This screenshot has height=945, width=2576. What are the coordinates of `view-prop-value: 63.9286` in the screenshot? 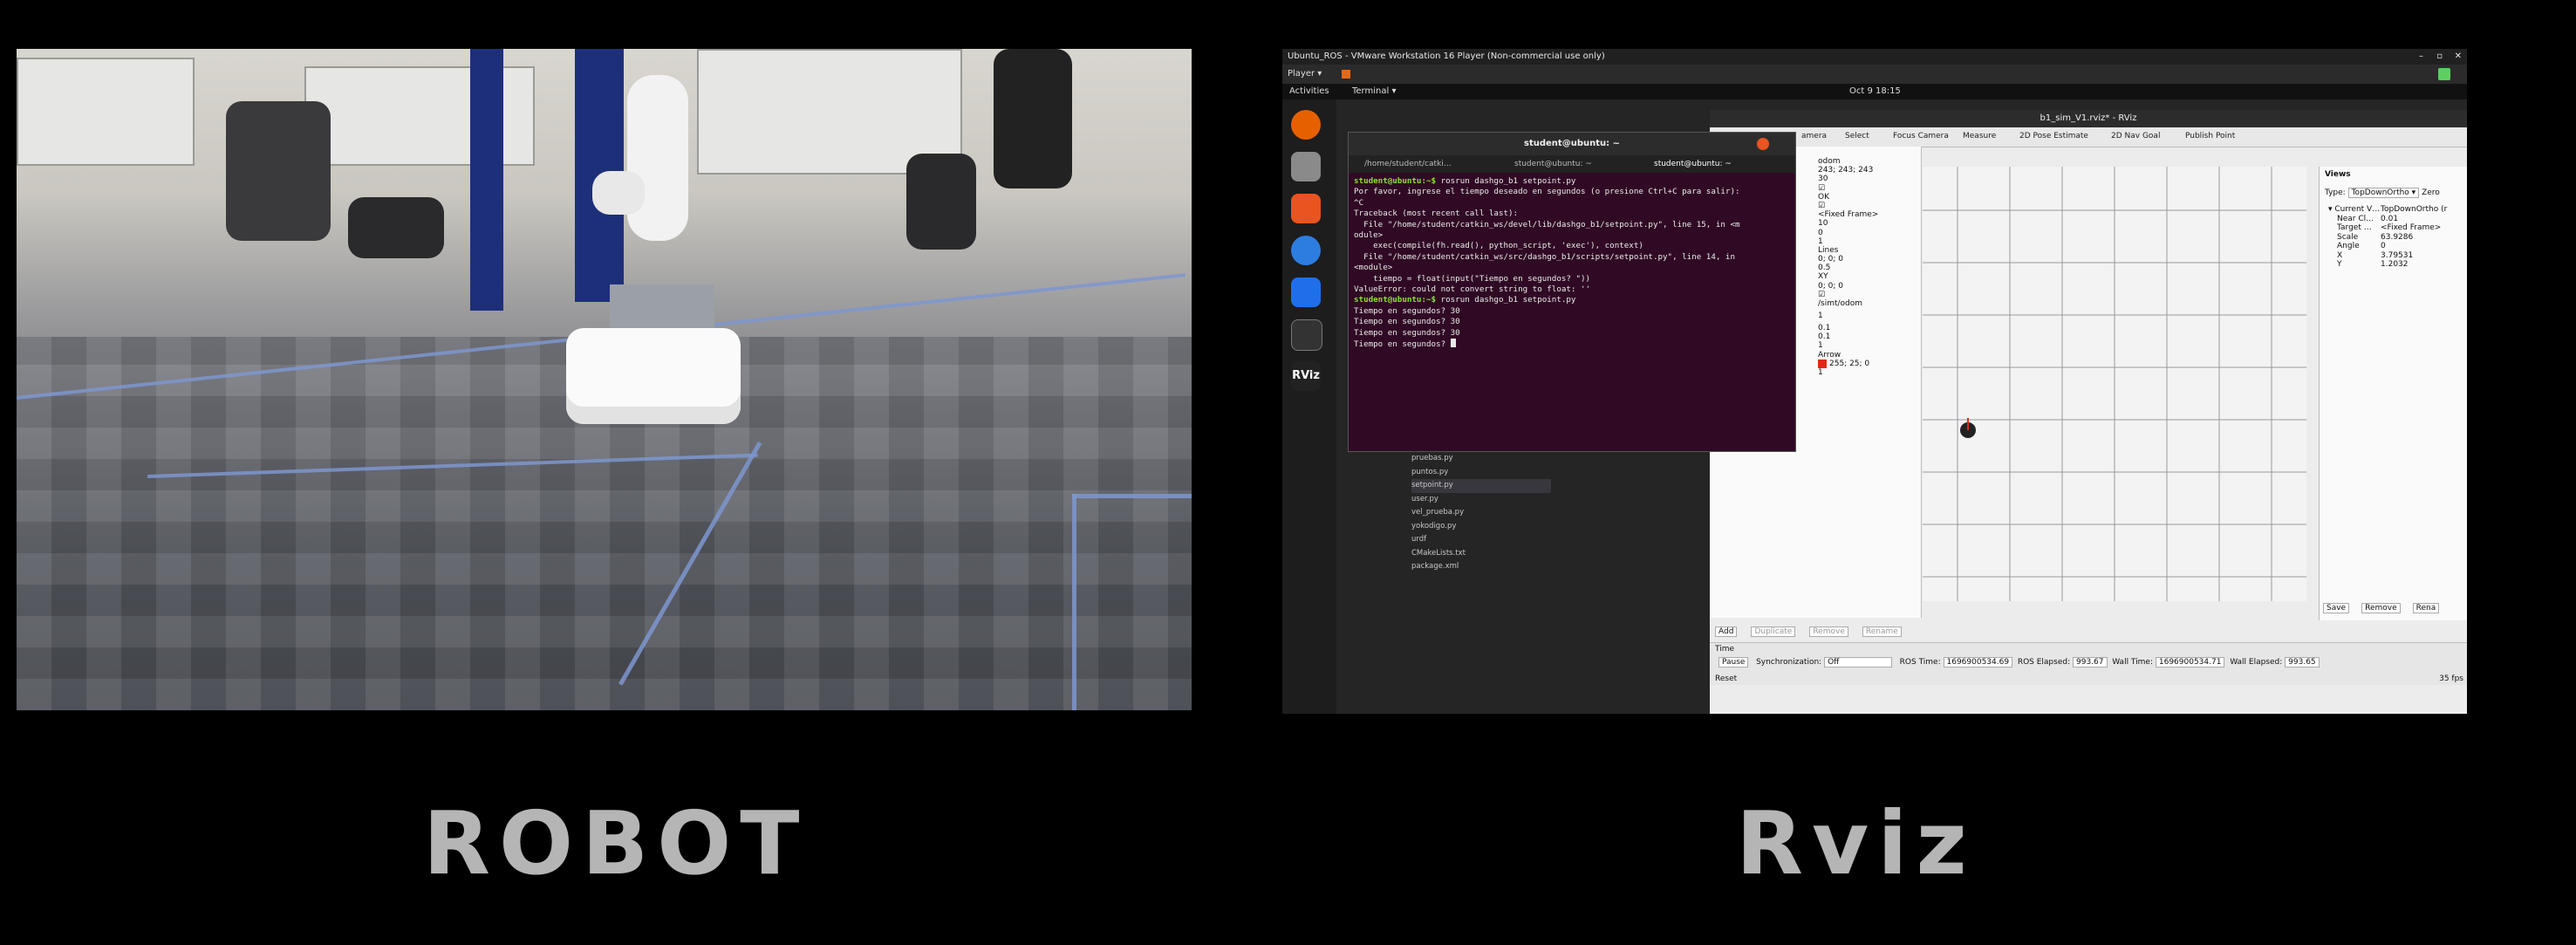 It's located at (2397, 238).